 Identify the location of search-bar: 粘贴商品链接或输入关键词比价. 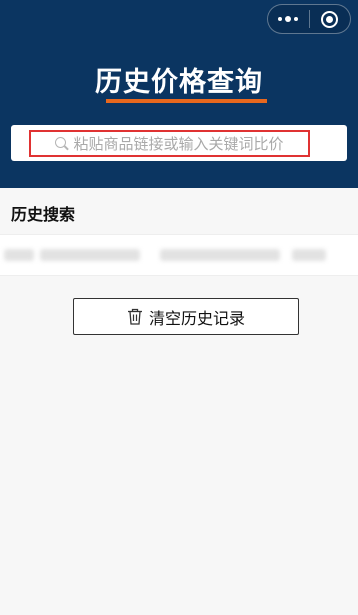
(179, 143).